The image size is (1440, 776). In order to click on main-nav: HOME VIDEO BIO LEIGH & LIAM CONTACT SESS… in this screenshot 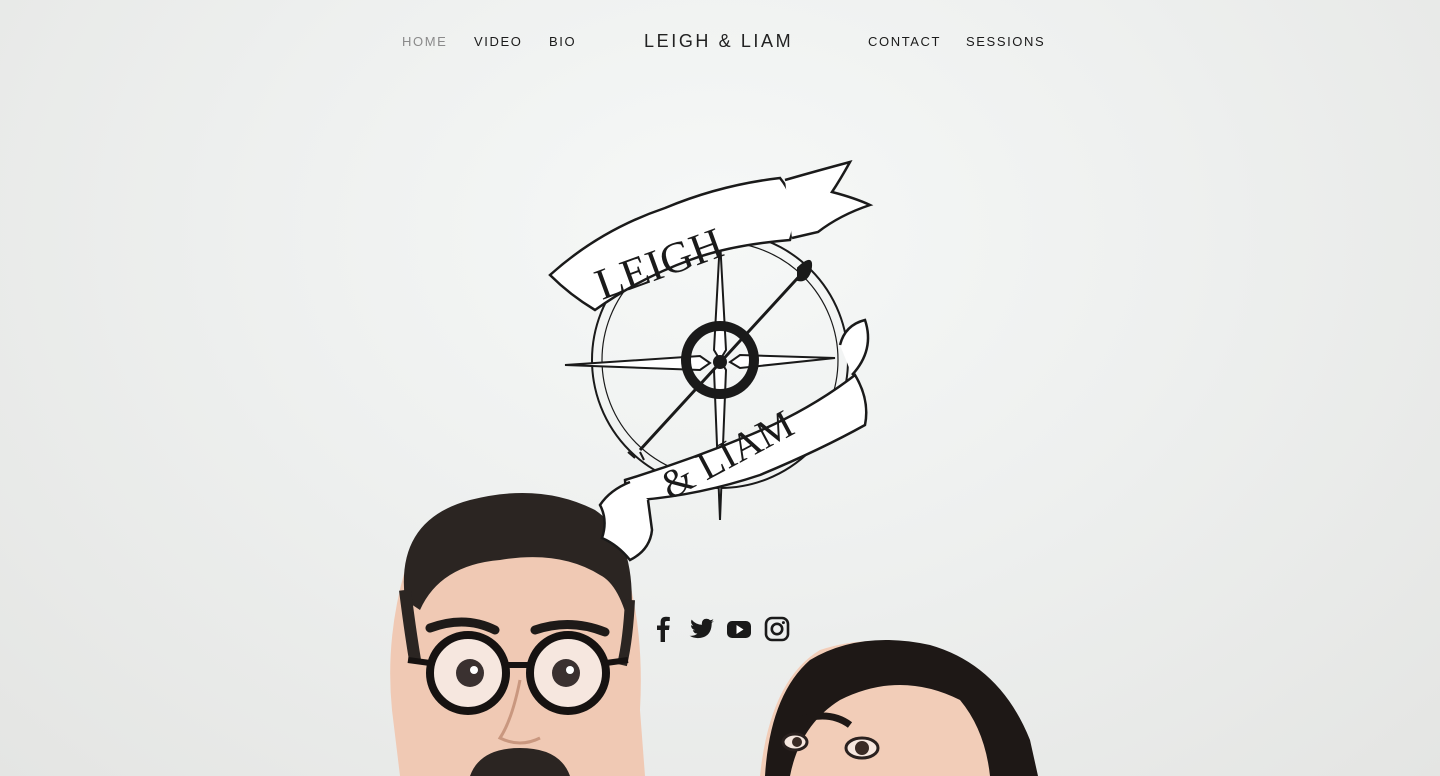, I will do `click(720, 42)`.